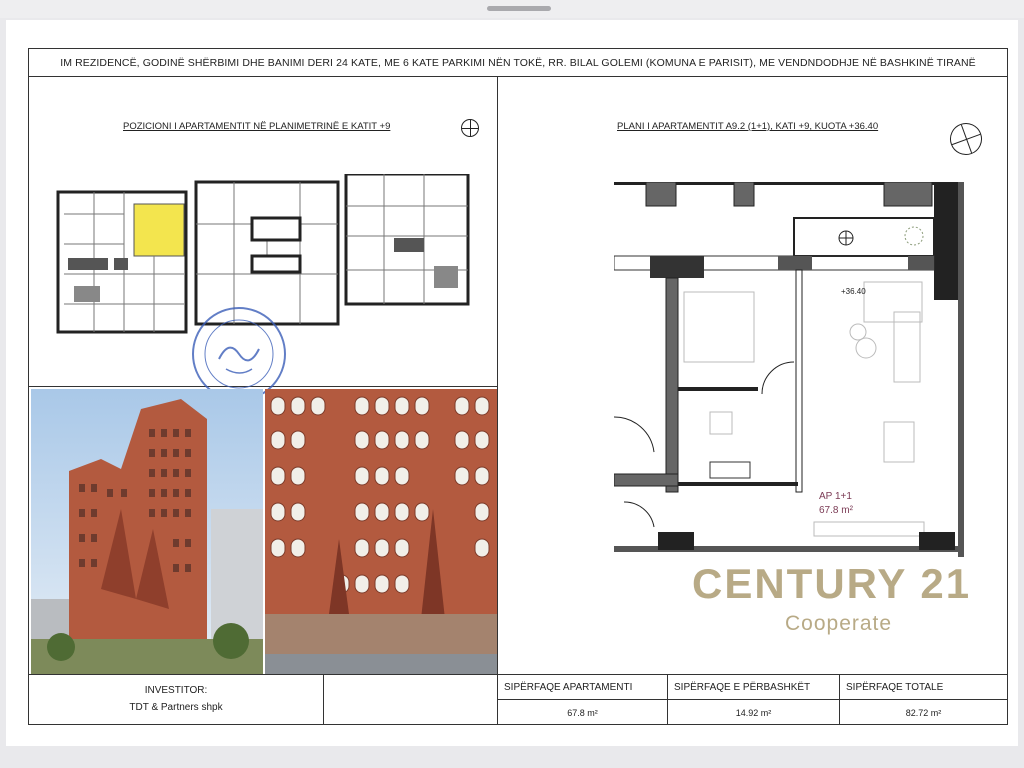  Describe the element at coordinates (895, 687) in the screenshot. I see `total-area-label: SIPËRFAQE TOTALE` at that location.